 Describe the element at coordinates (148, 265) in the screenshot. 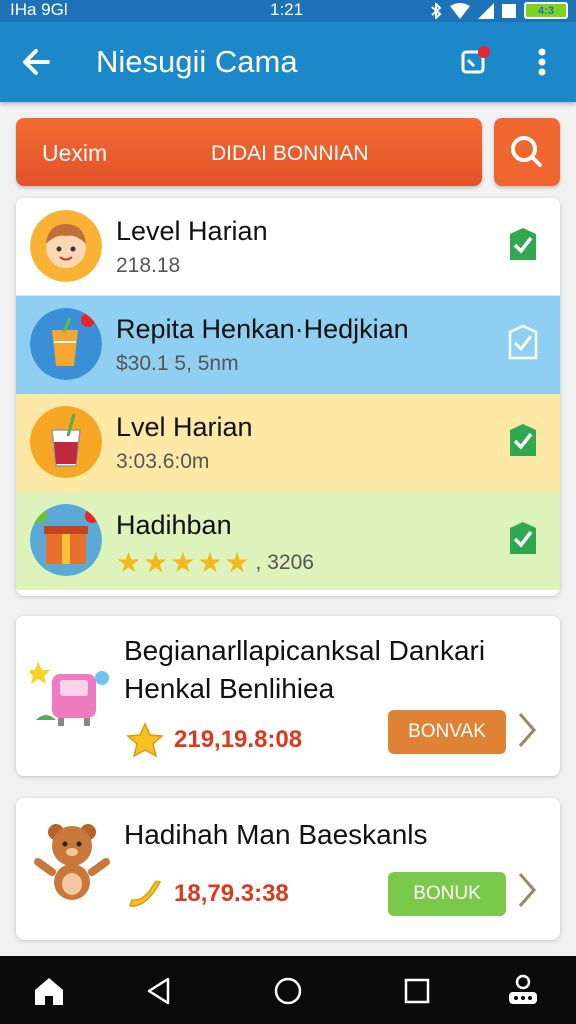

I see `task-subtitle: 218.18` at that location.